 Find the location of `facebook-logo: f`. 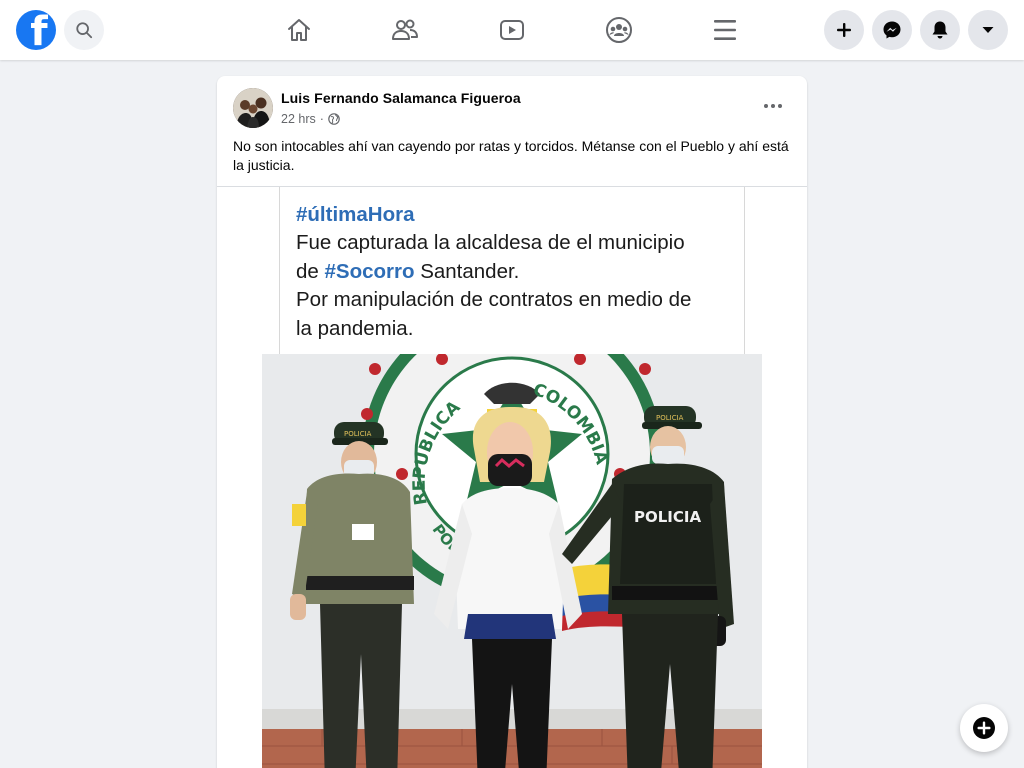

facebook-logo: f is located at coordinates (36, 30).